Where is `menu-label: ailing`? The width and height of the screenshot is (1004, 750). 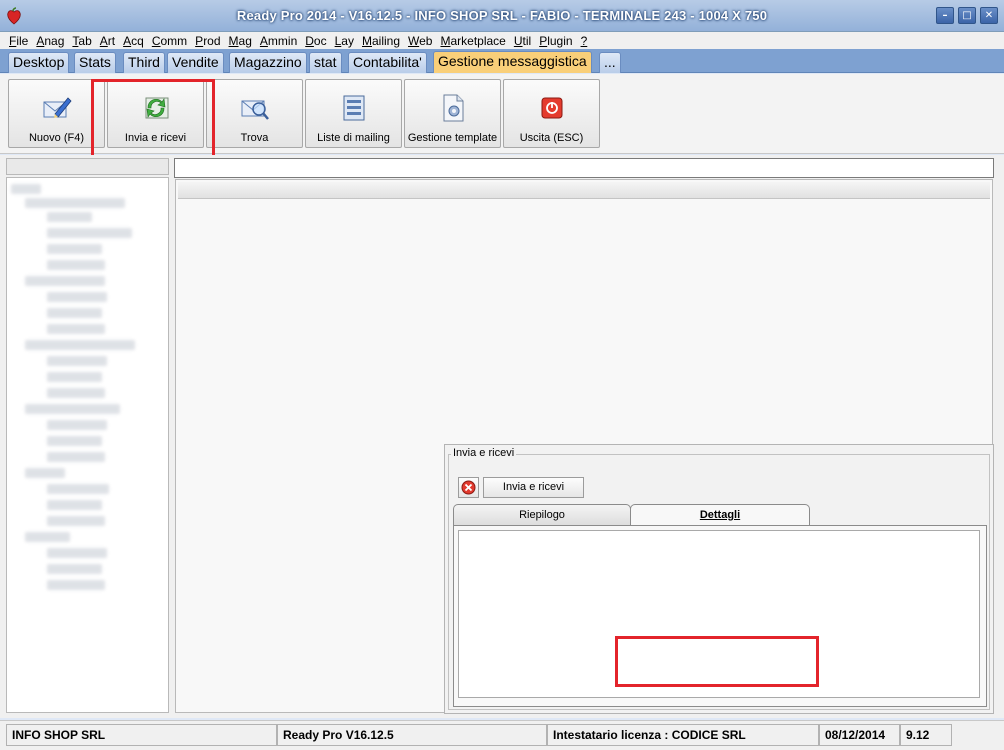 menu-label: ailing is located at coordinates (386, 40).